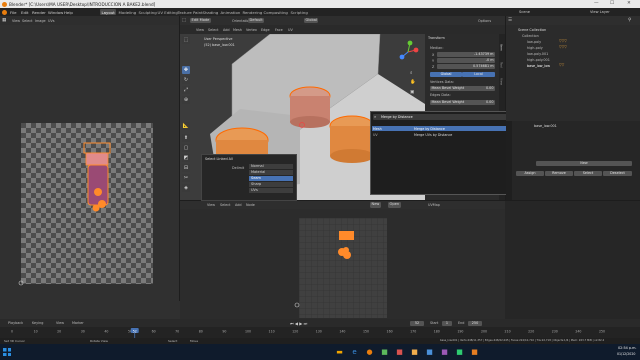 The image size is (640, 360). Describe the element at coordinates (265, 30) in the screenshot. I see `viewport-menu-edge: Edge` at that location.